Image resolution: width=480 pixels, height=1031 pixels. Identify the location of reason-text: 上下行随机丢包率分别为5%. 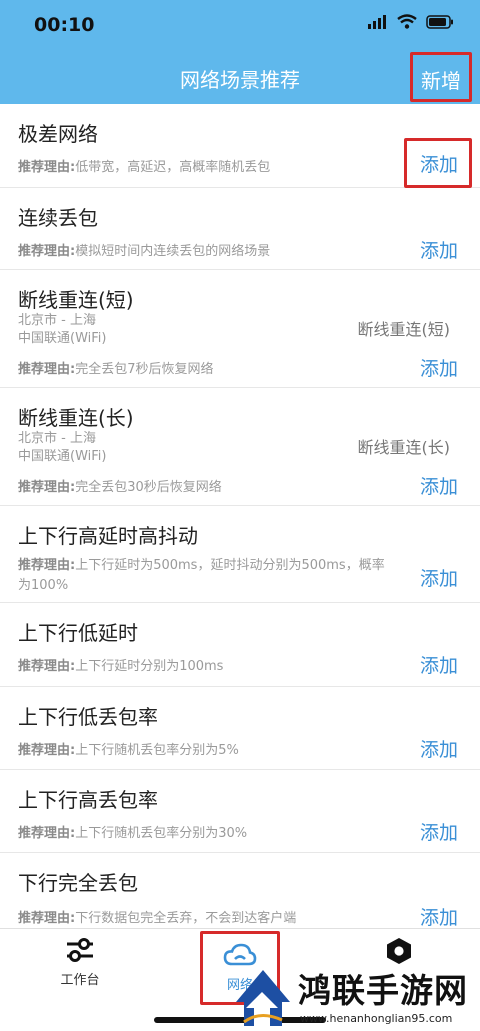
(157, 750).